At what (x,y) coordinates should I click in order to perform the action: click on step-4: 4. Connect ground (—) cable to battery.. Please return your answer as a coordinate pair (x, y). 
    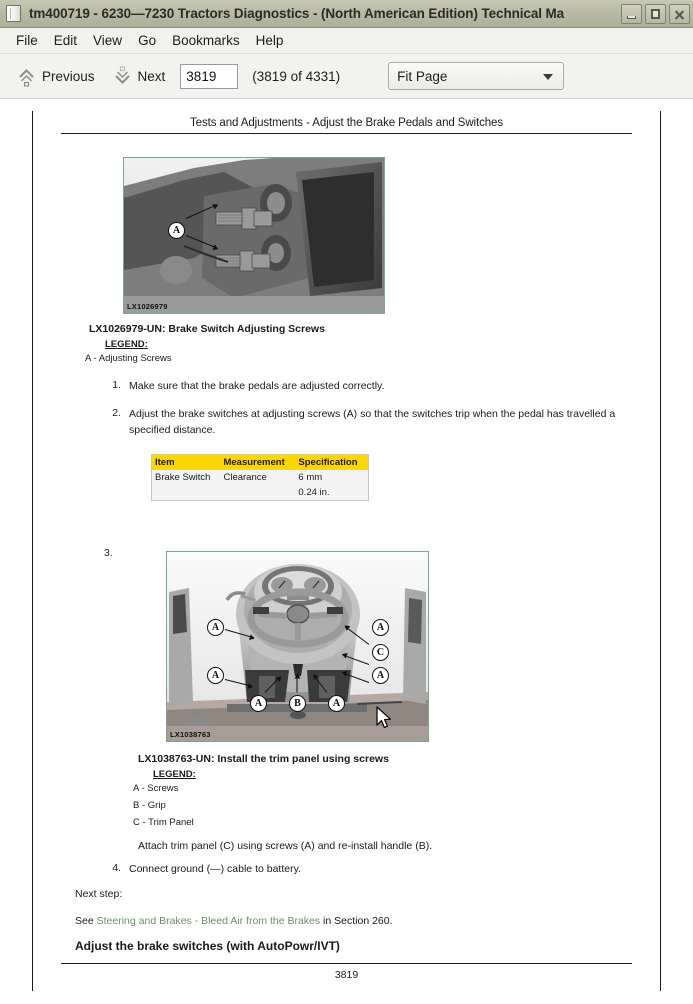
    Looking at the image, I should click on (369, 870).